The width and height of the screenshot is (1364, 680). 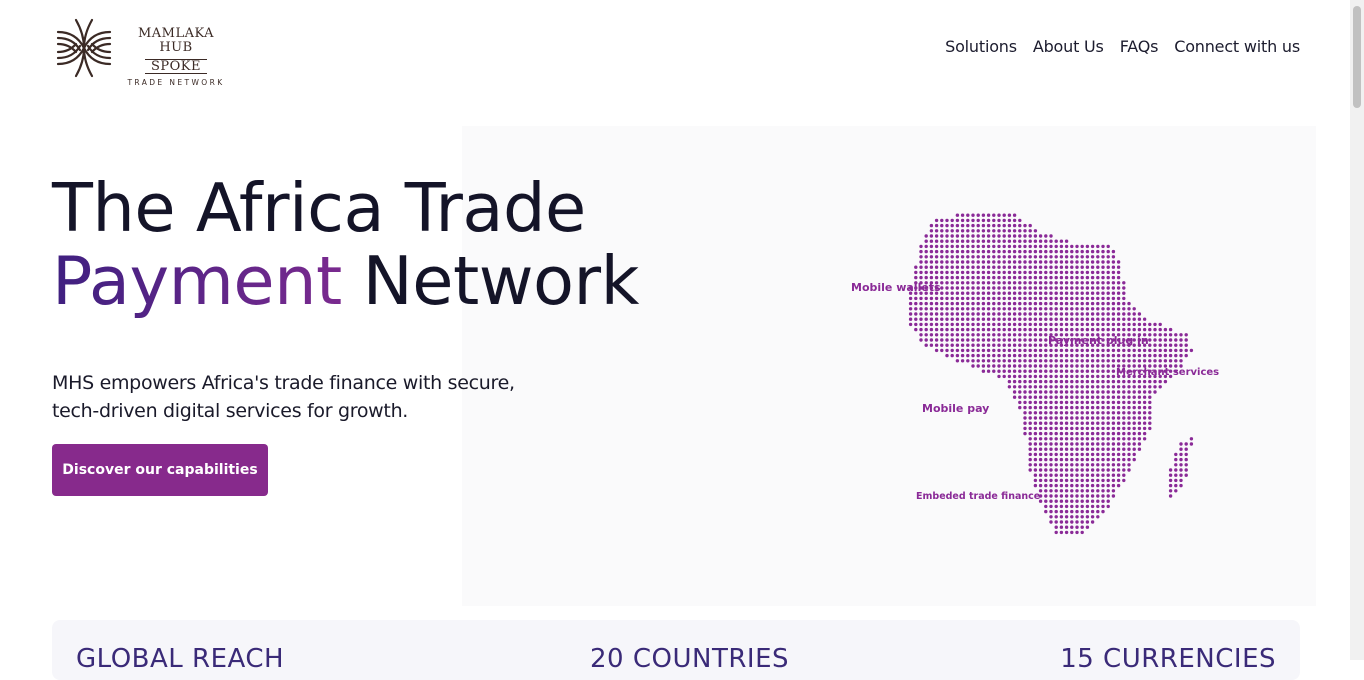 I want to click on nav-link-faqs: FAQs, so click(x=1139, y=47).